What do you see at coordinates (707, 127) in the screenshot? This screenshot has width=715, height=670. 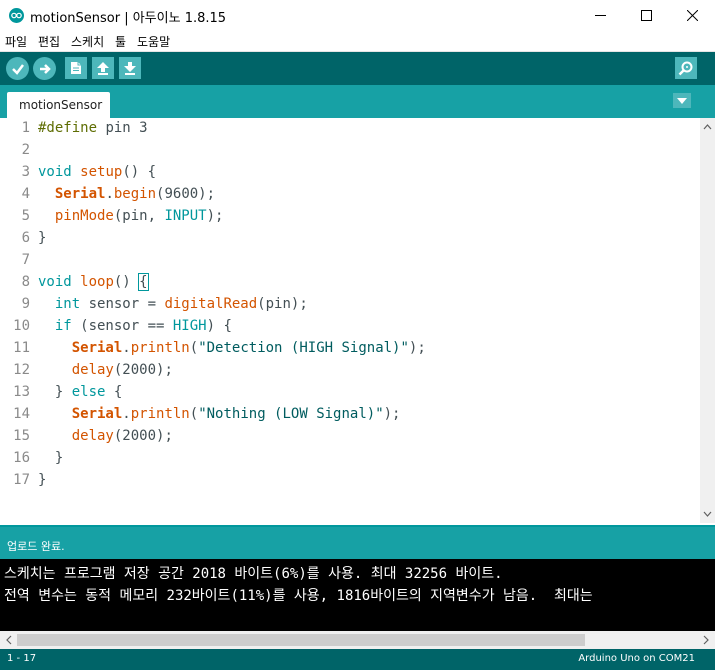 I see `scroll-up-icon` at bounding box center [707, 127].